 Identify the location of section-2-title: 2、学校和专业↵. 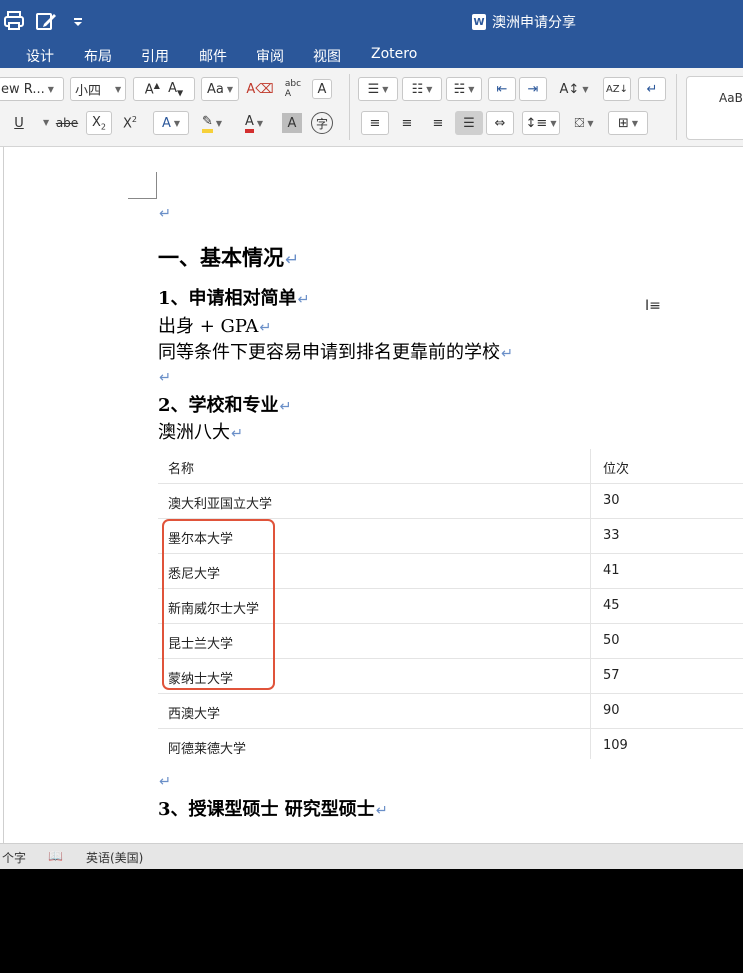
(225, 404).